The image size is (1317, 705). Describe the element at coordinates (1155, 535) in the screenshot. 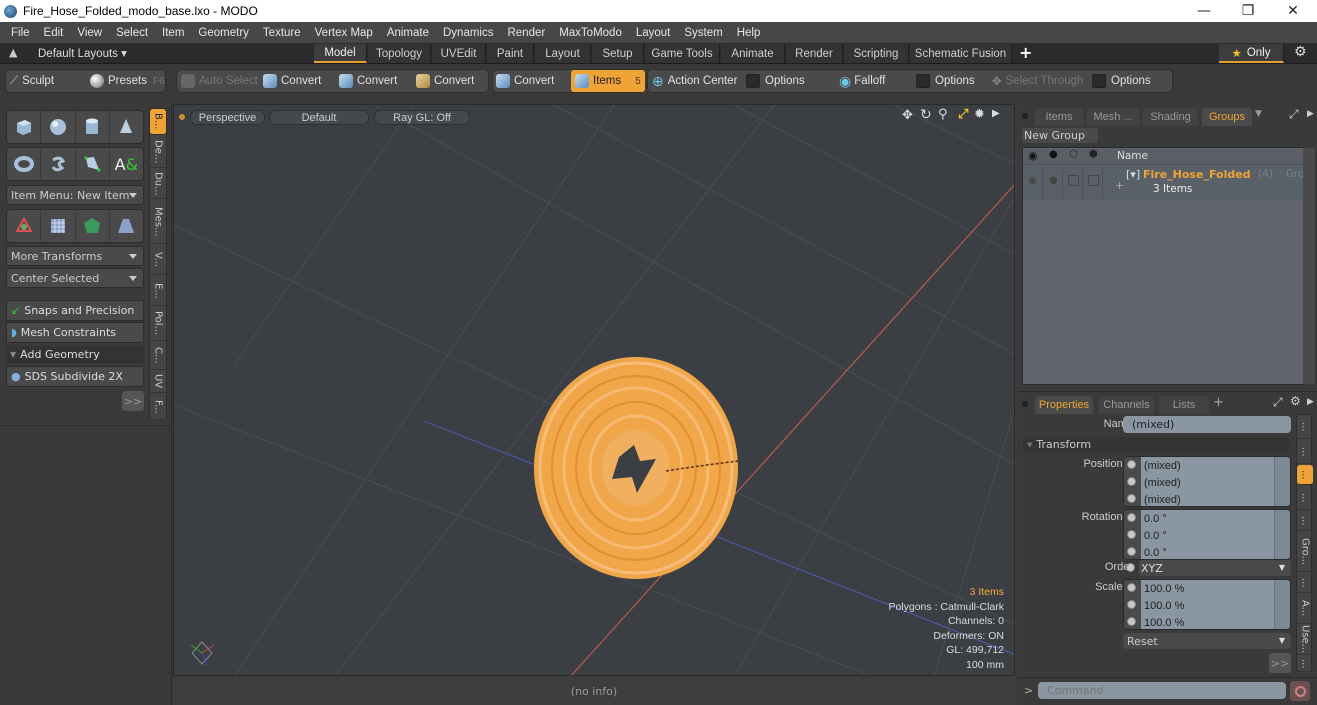

I see `rotation-y-field: 0.0 °` at that location.